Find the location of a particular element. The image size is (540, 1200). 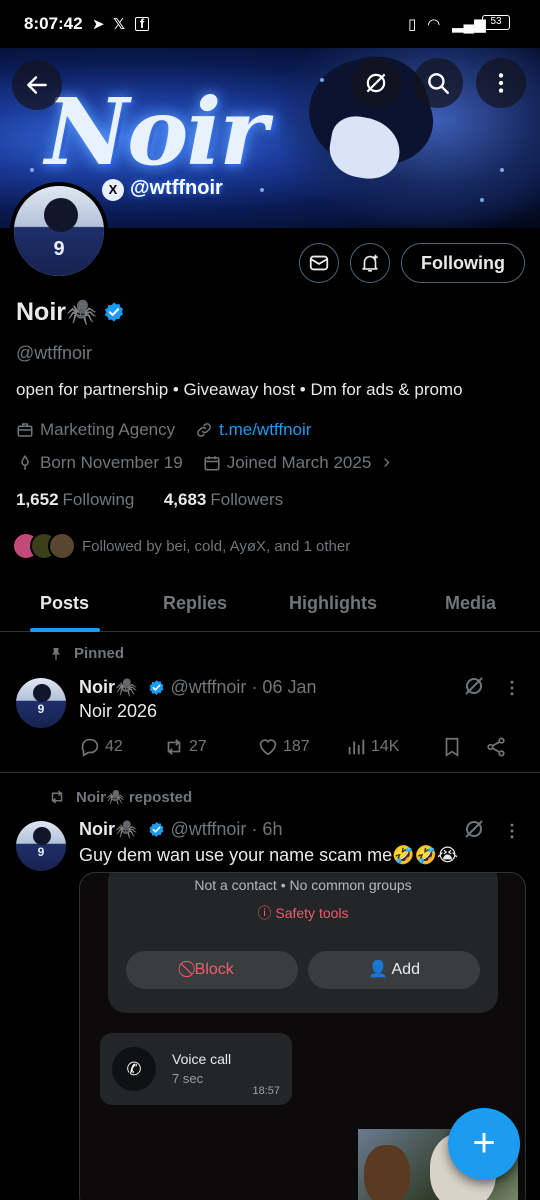

reply-icon is located at coordinates (90, 747).